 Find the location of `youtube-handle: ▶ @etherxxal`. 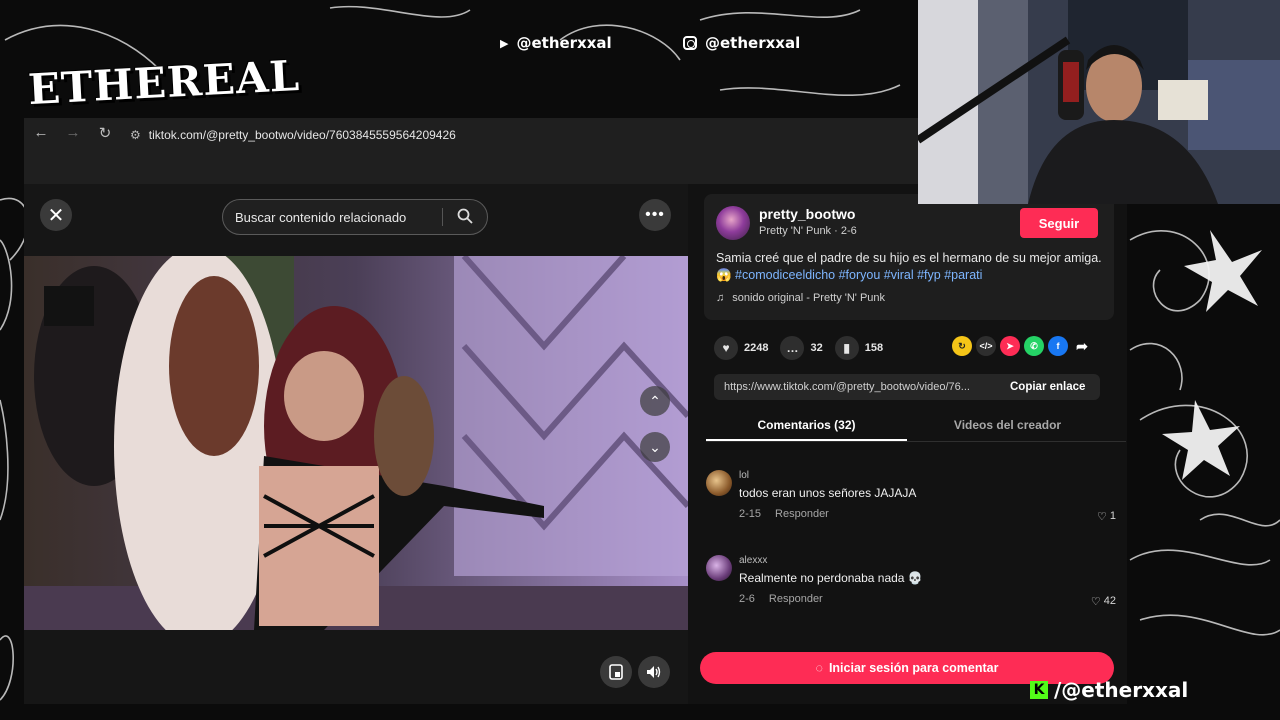

youtube-handle: ▶ @etherxxal is located at coordinates (556, 43).